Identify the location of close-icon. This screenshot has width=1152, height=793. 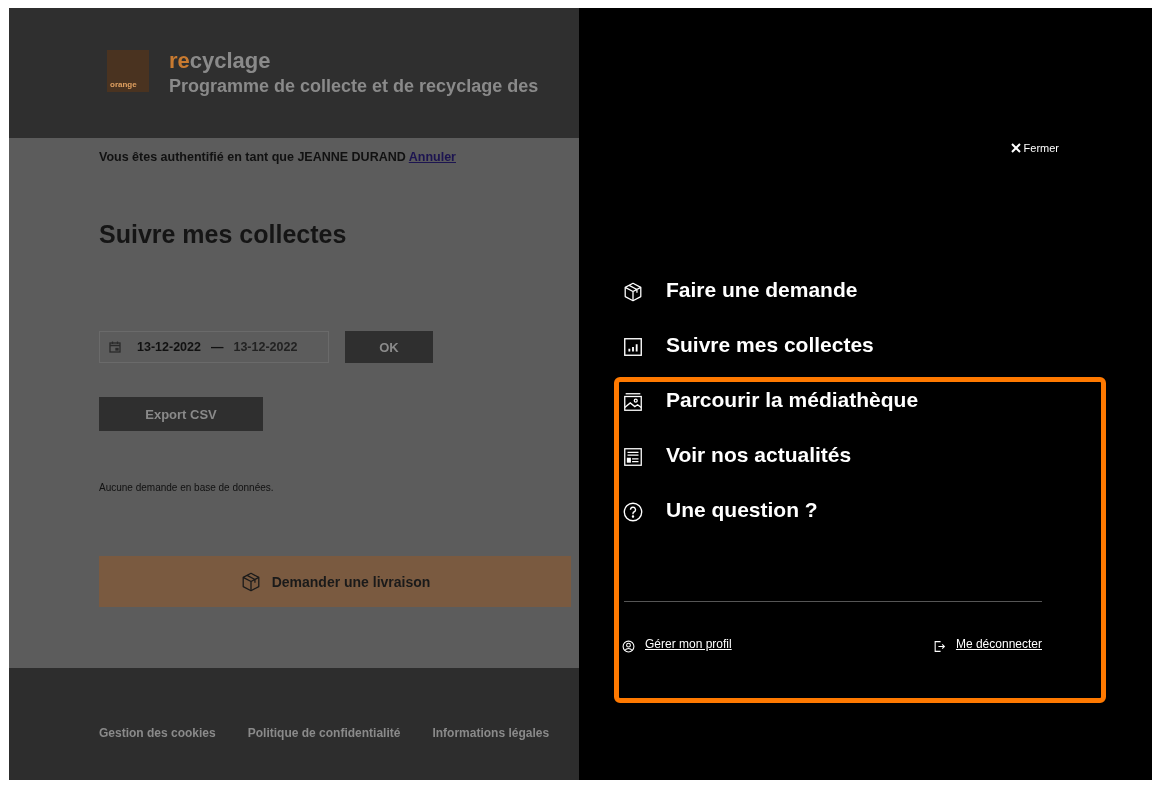
(1015, 148).